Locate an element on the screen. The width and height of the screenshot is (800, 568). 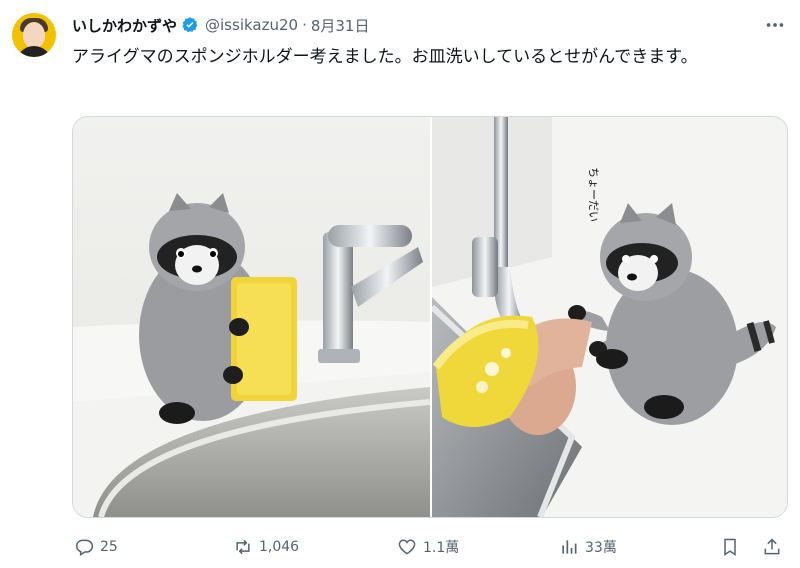
retweet-icon is located at coordinates (243, 547).